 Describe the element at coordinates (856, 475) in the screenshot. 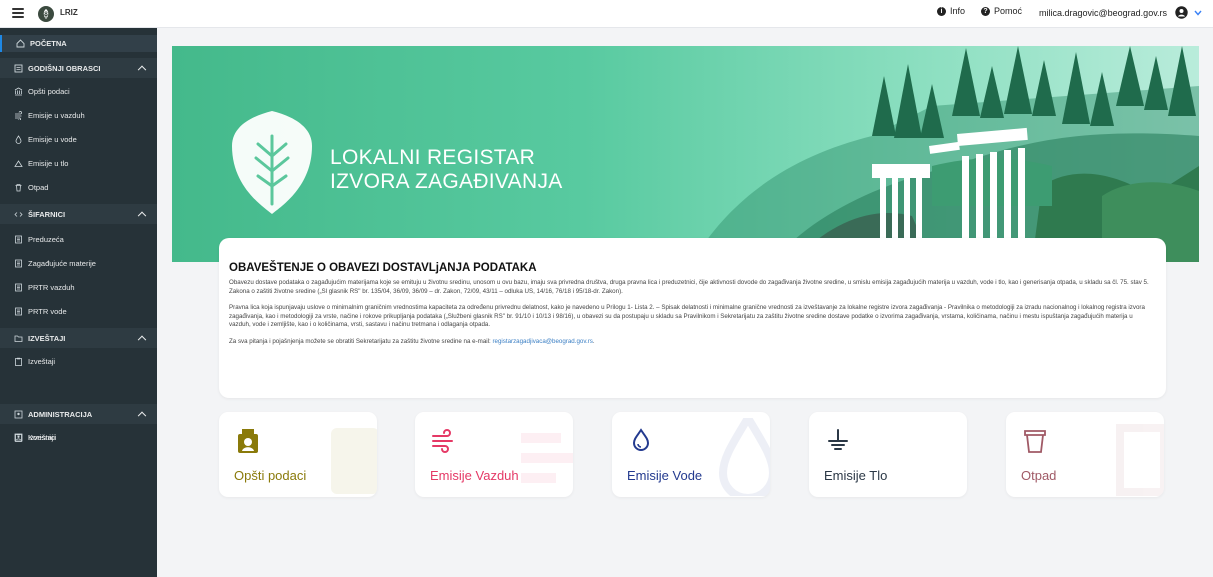

I see `card-label: Emisije Tlo` at that location.